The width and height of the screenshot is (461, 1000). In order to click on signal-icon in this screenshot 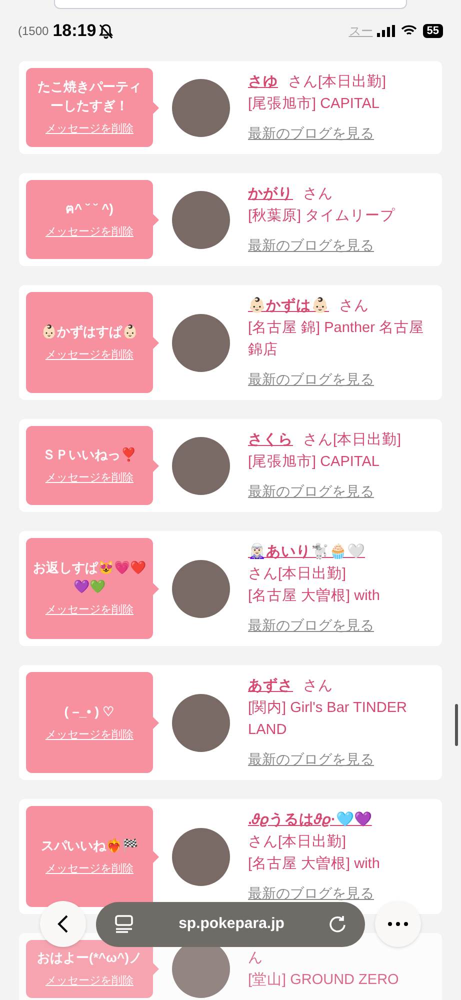, I will do `click(385, 31)`.